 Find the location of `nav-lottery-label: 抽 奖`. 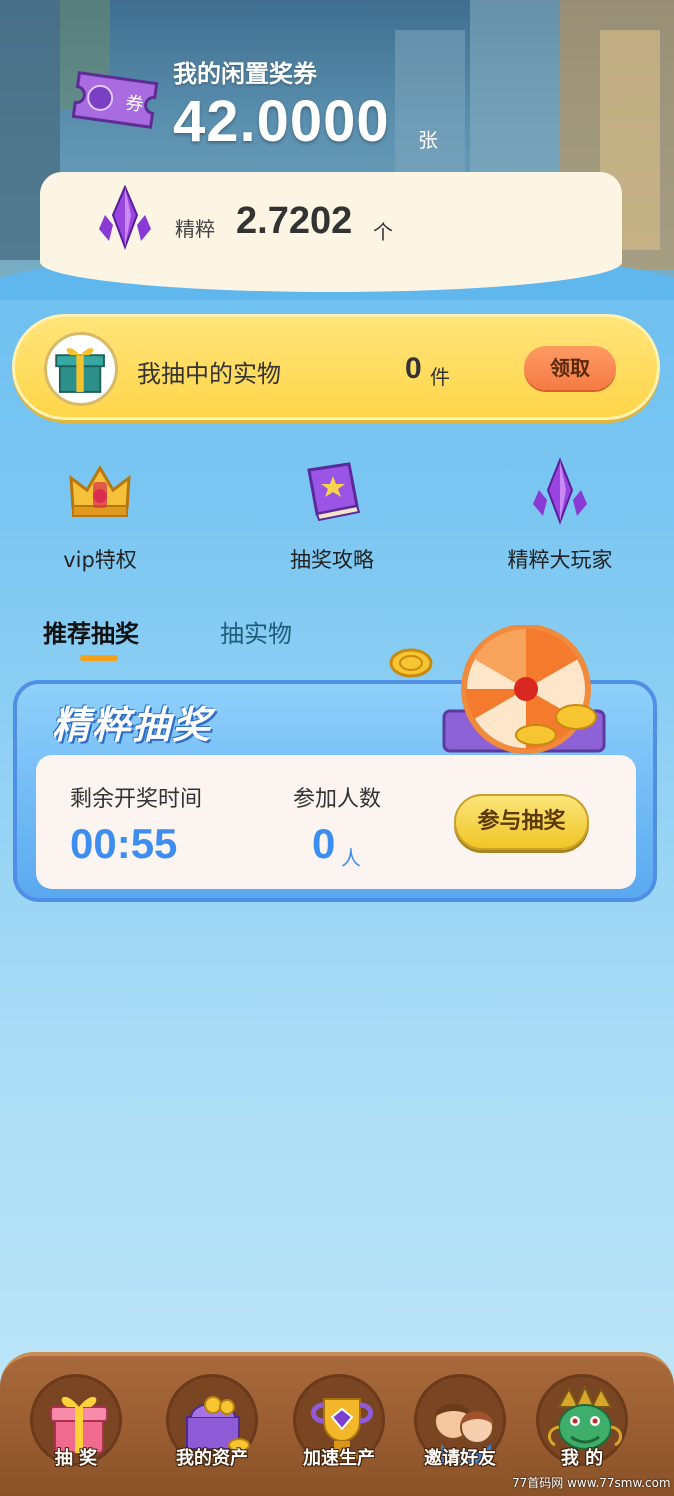

nav-lottery-label: 抽 奖 is located at coordinates (76, 1458).